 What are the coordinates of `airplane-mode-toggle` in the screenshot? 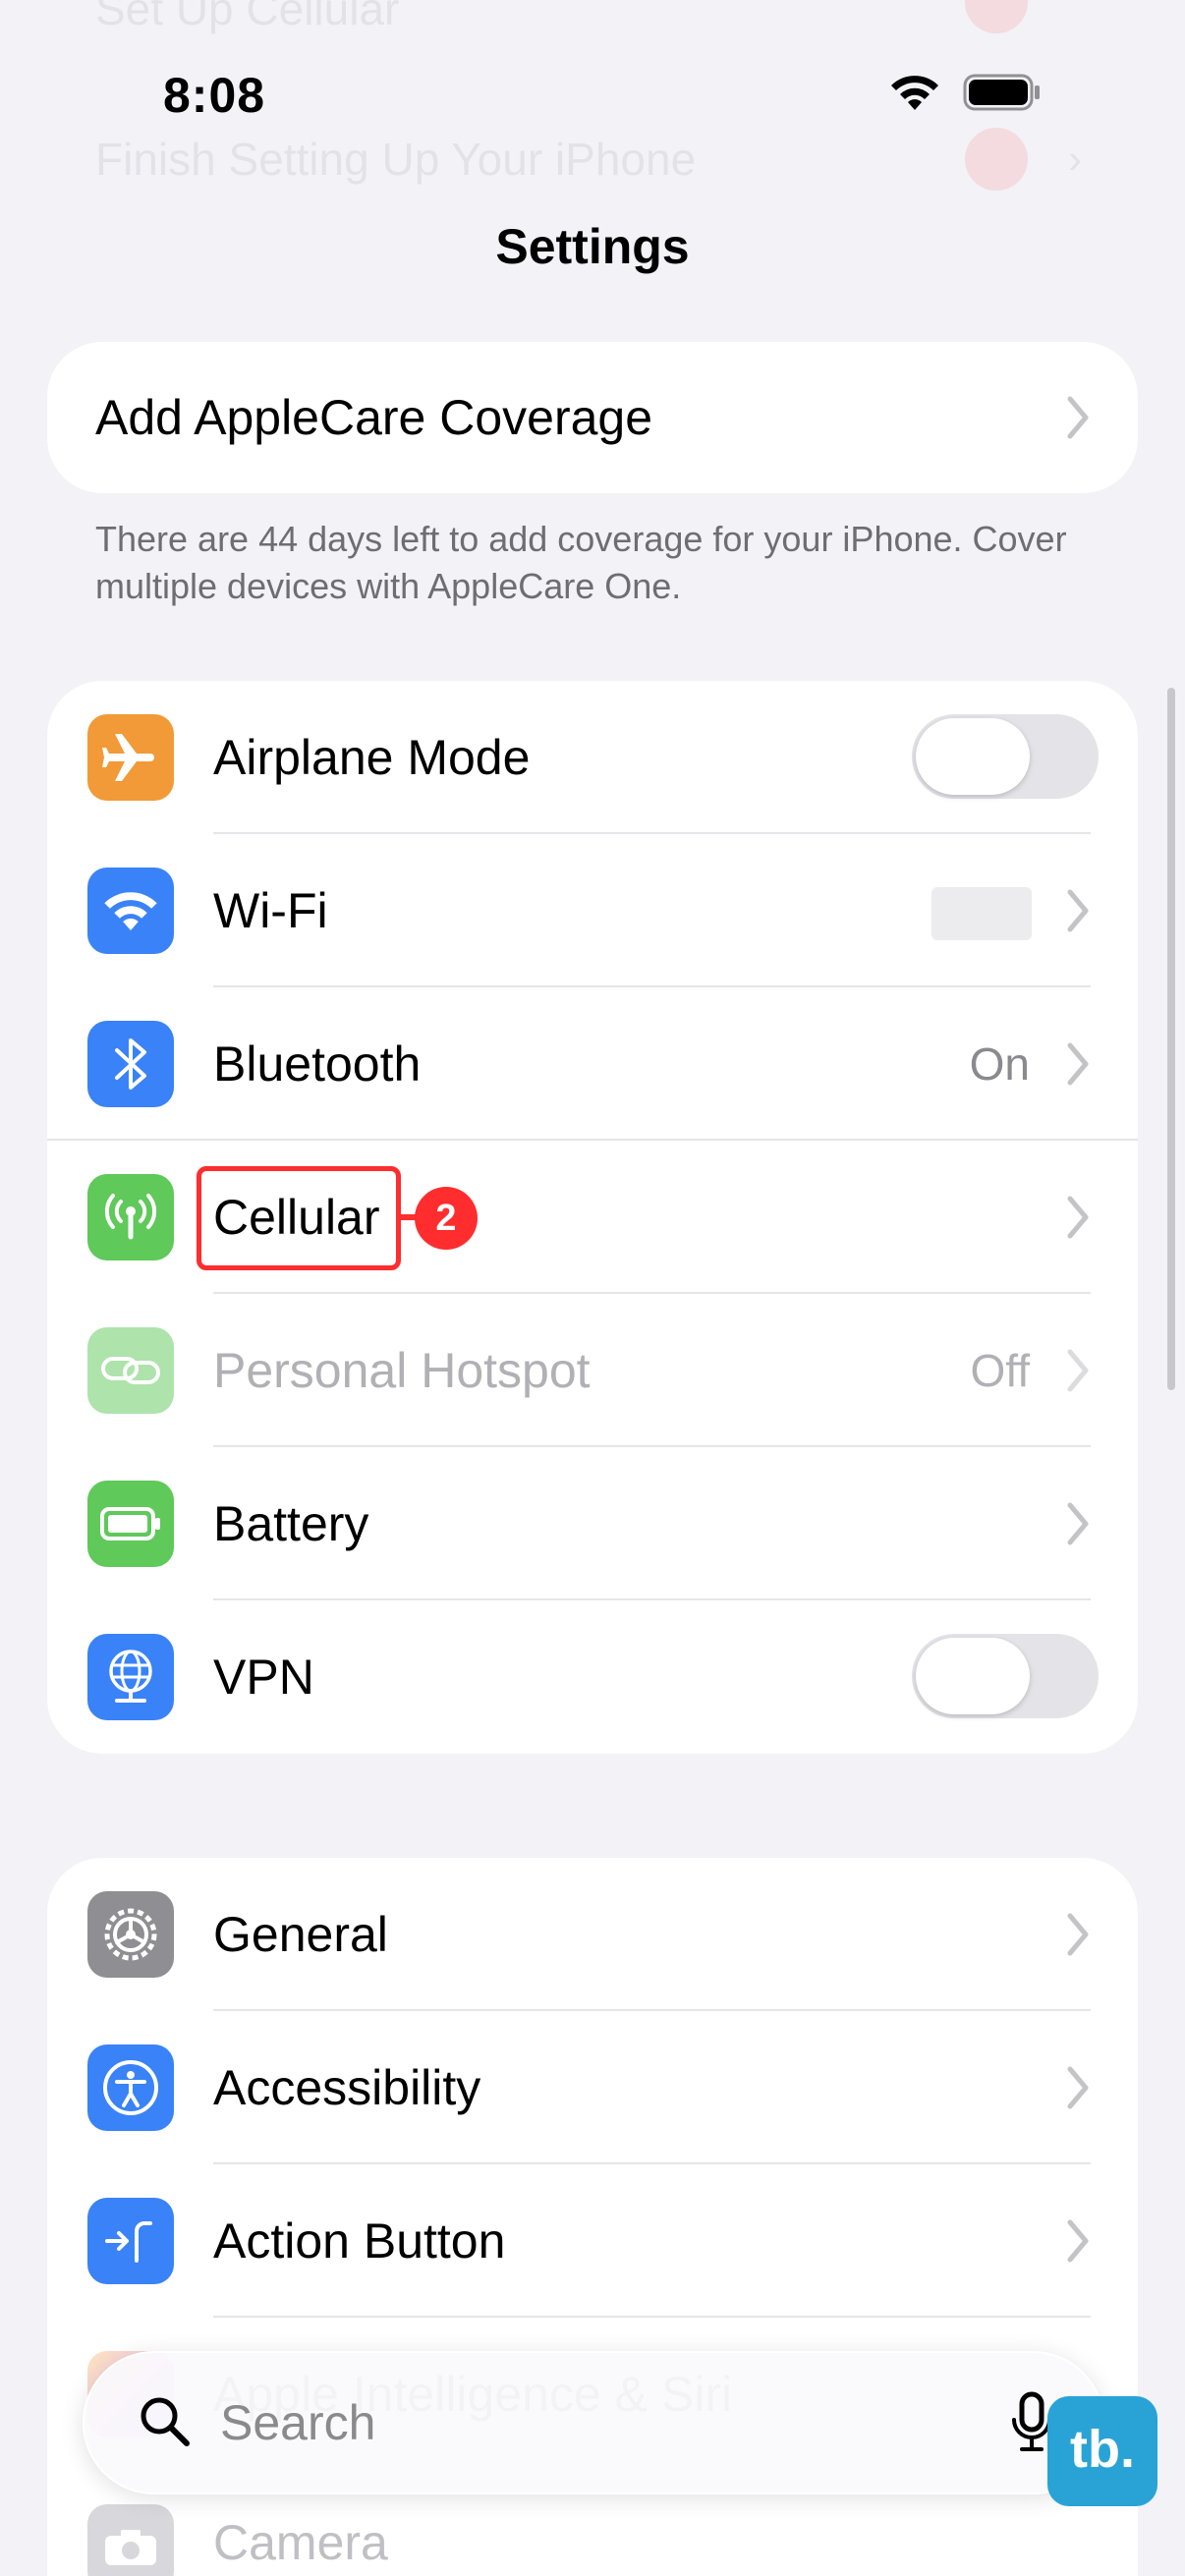 It's located at (1006, 756).